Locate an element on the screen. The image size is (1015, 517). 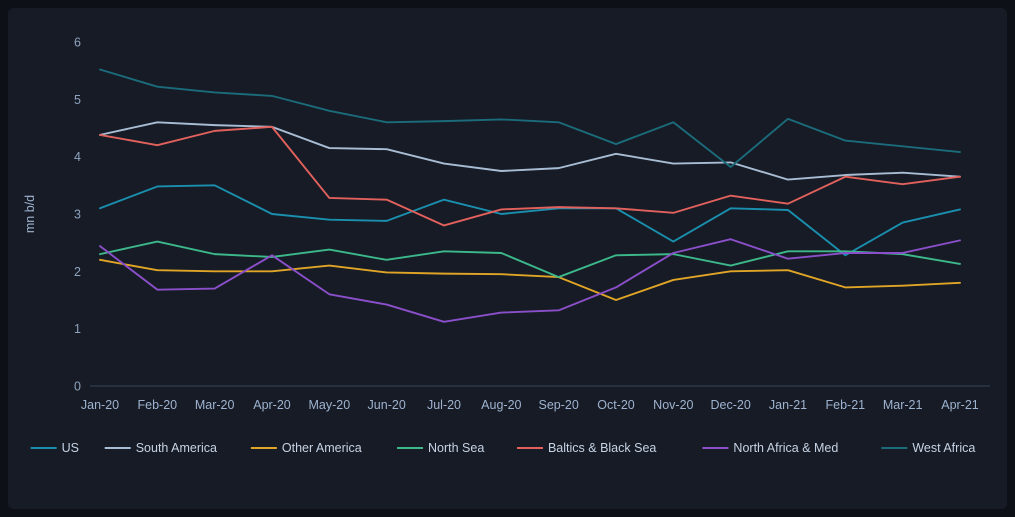
y-axis-ticks: 0 1 2 3 4 5 6 is located at coordinates (77, 215).